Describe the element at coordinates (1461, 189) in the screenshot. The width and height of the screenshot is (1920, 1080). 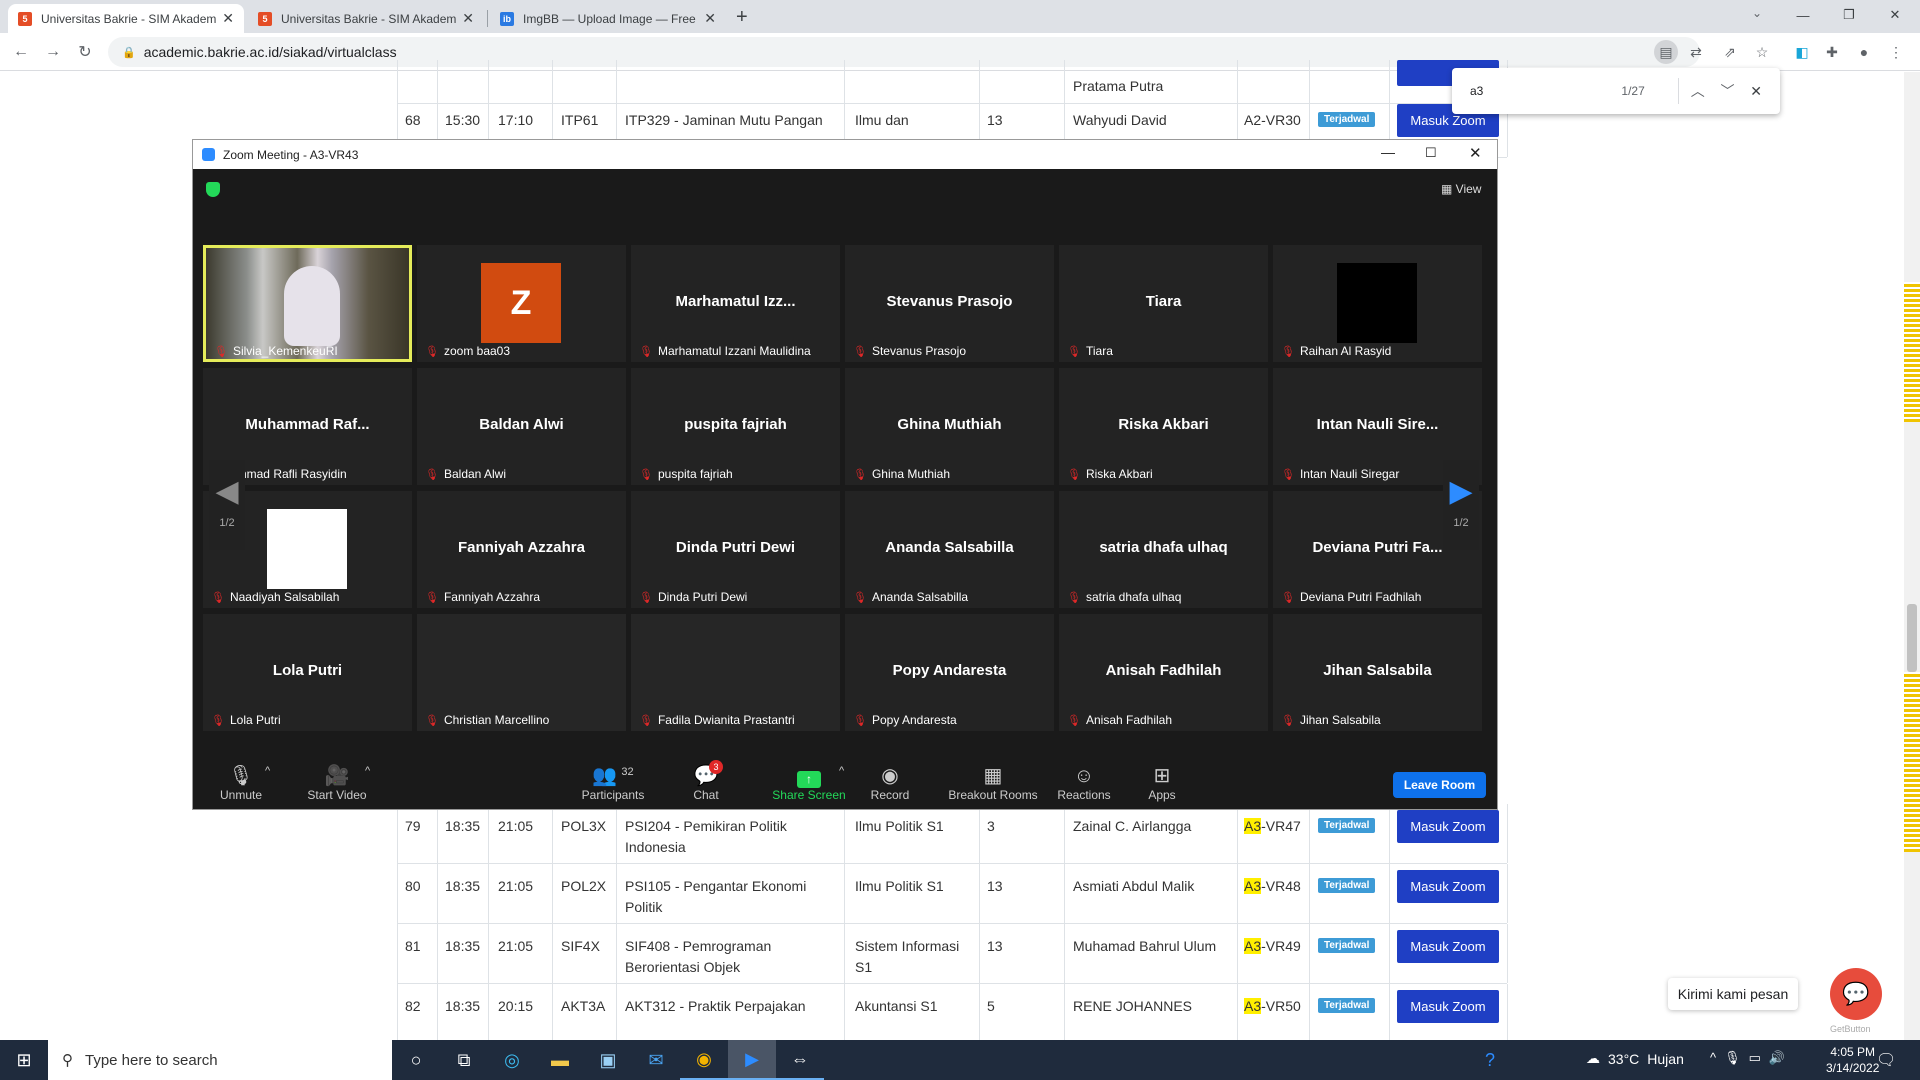
I see `view-button: ▦ View` at that location.